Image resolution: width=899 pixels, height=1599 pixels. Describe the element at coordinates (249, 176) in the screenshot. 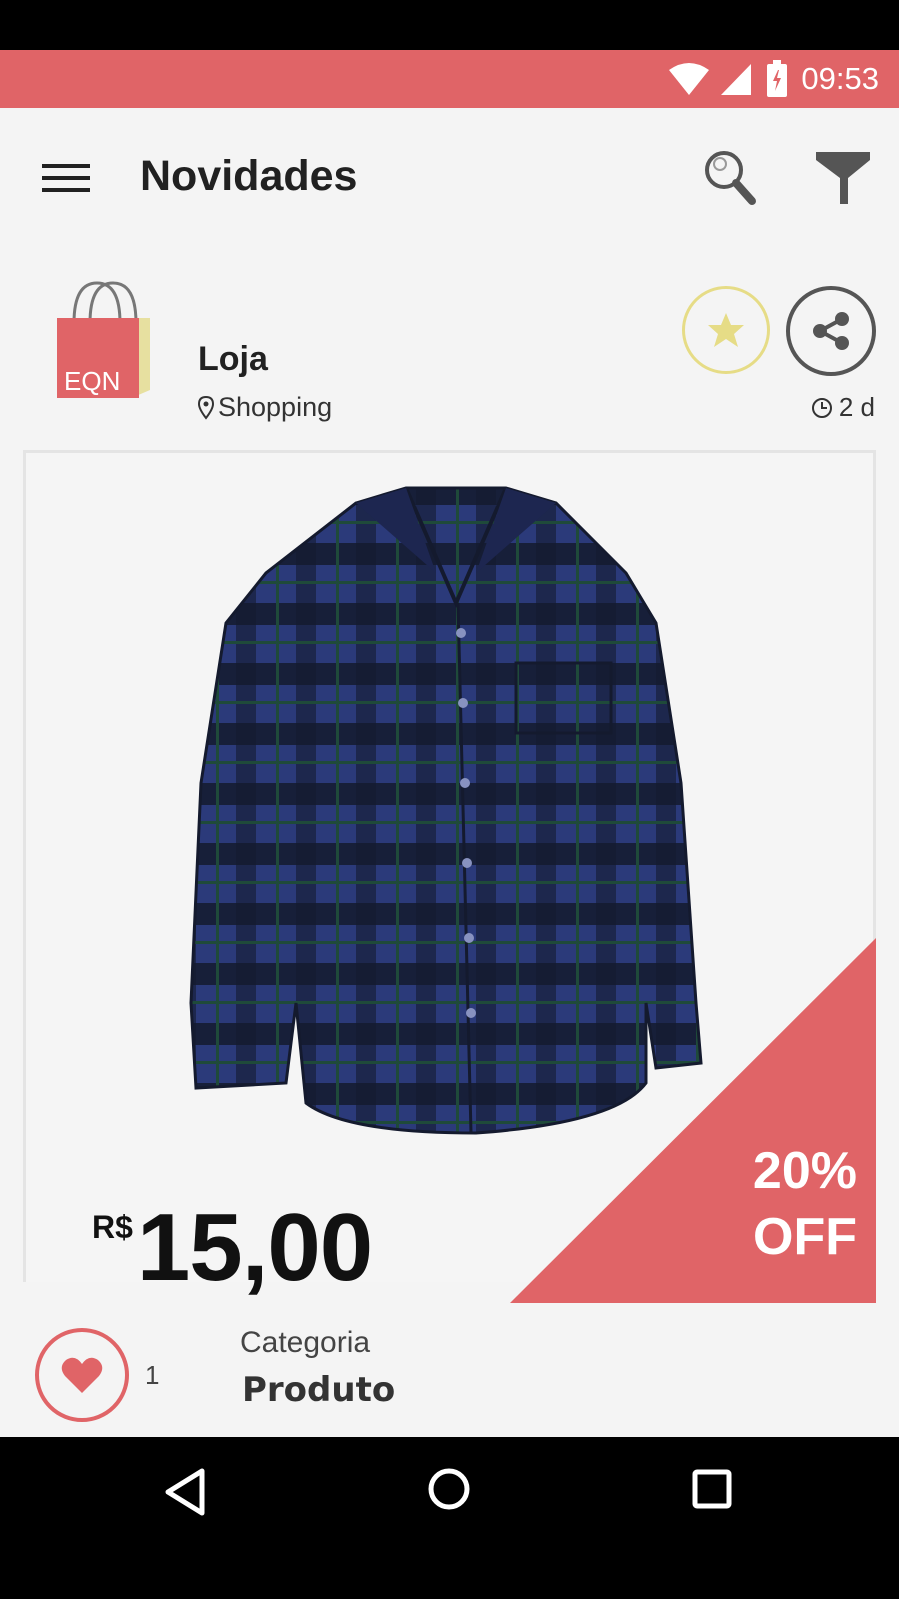

I see `page-title: Novidades` at that location.